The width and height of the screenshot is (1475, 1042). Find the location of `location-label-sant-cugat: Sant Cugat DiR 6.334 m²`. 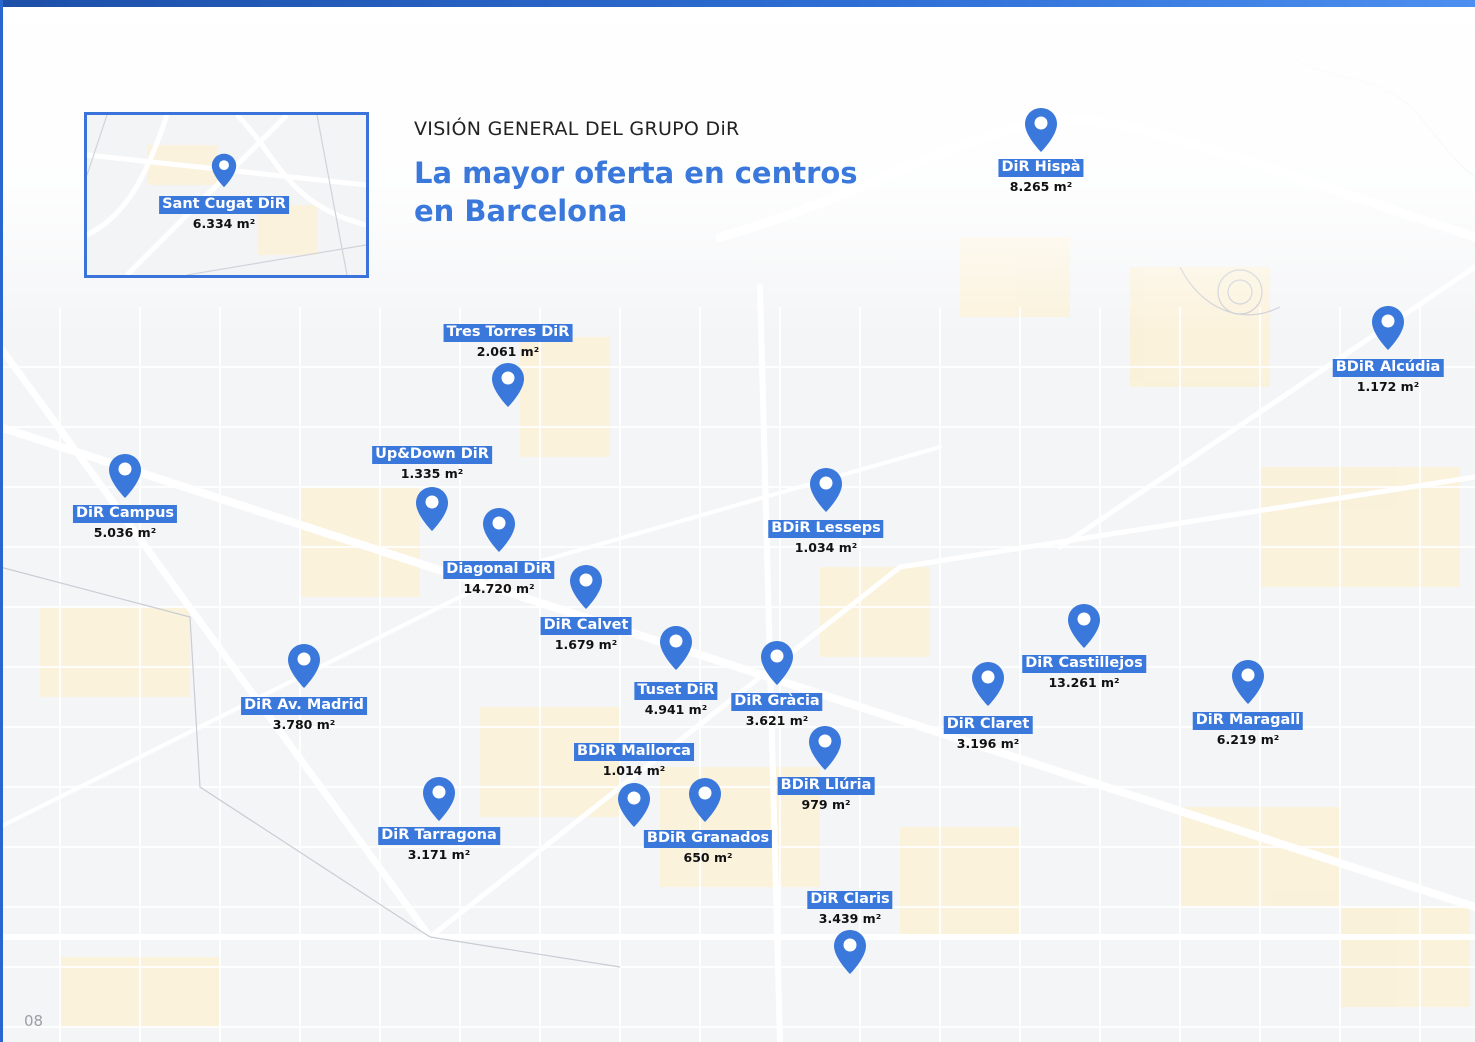

location-label-sant-cugat: Sant Cugat DiR 6.334 m² is located at coordinates (224, 212).